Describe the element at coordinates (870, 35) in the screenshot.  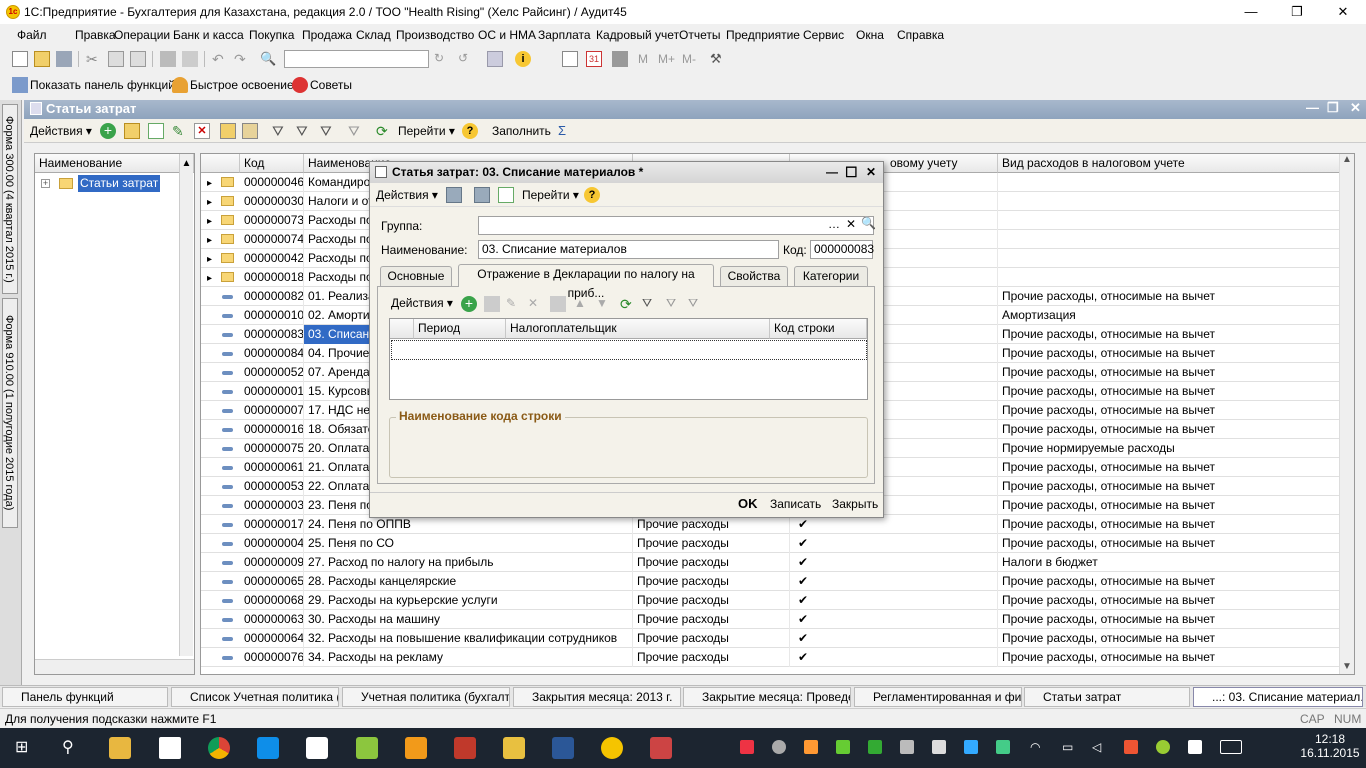
I see `menu-windows: Окна` at that location.